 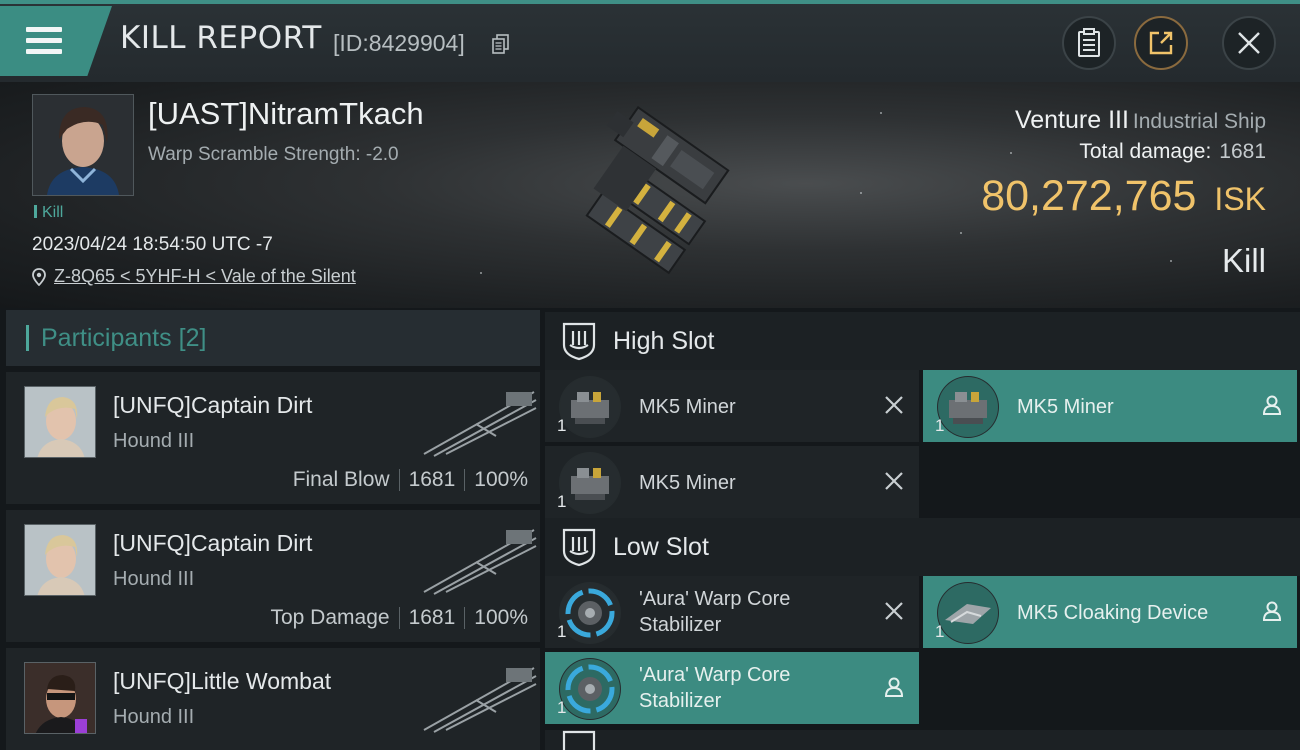 I want to click on location-link: Z-8Q65 < 5YHF-H < Vale of the Silent, so click(x=194, y=276).